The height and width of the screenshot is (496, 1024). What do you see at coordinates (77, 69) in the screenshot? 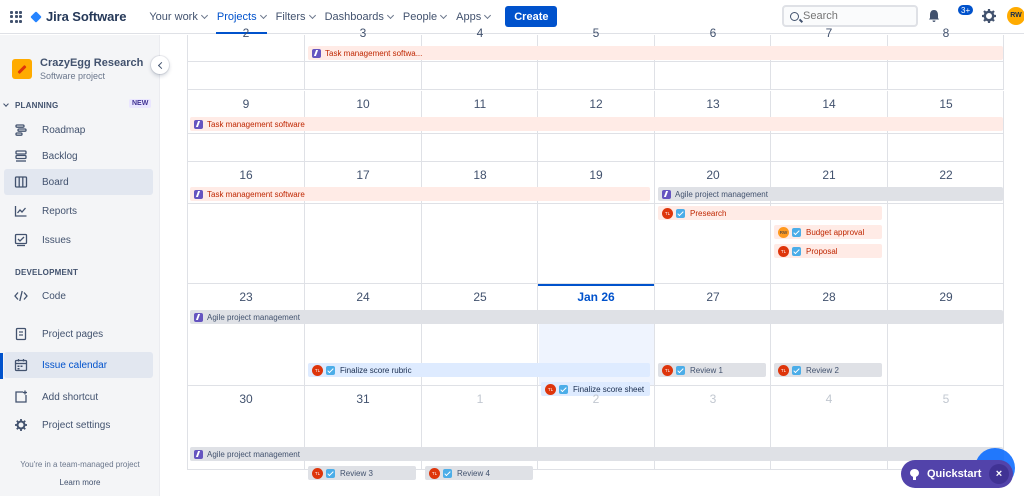
I see `project-header: CrazyEgg Research Software project` at bounding box center [77, 69].